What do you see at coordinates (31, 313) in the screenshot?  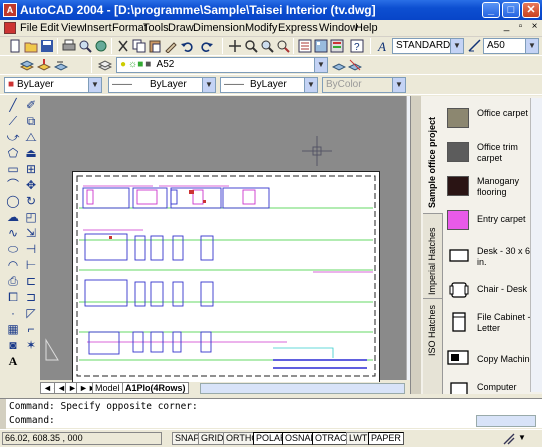 I see `chamfer-icon: ◸` at bounding box center [31, 313].